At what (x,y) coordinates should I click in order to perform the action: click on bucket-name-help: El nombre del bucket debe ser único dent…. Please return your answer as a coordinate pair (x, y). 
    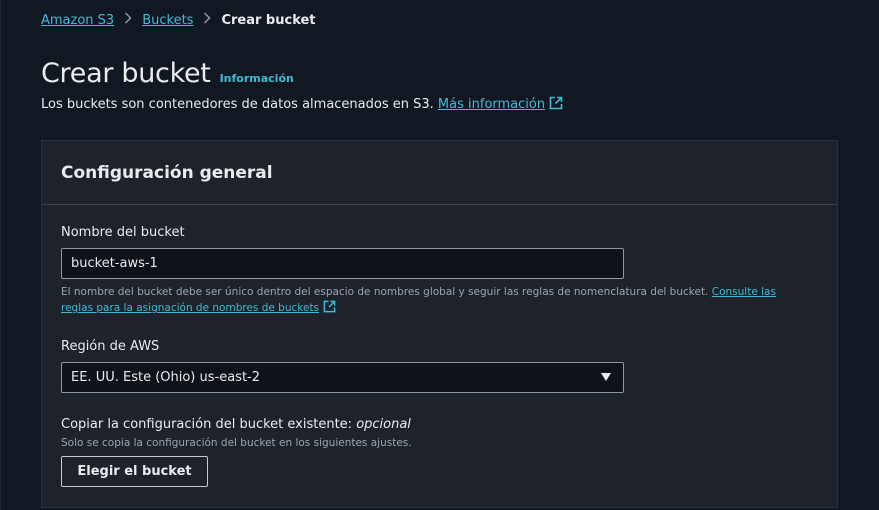
    Looking at the image, I should click on (433, 301).